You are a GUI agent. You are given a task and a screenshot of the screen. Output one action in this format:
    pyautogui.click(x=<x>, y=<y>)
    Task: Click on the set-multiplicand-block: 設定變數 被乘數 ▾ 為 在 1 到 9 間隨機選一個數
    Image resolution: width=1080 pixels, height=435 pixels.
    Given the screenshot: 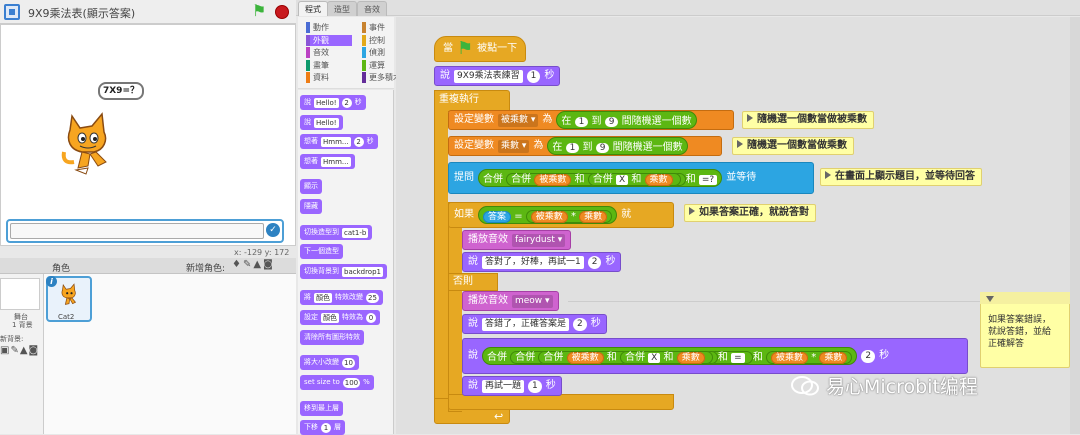 What is the action you would take?
    pyautogui.click(x=591, y=120)
    